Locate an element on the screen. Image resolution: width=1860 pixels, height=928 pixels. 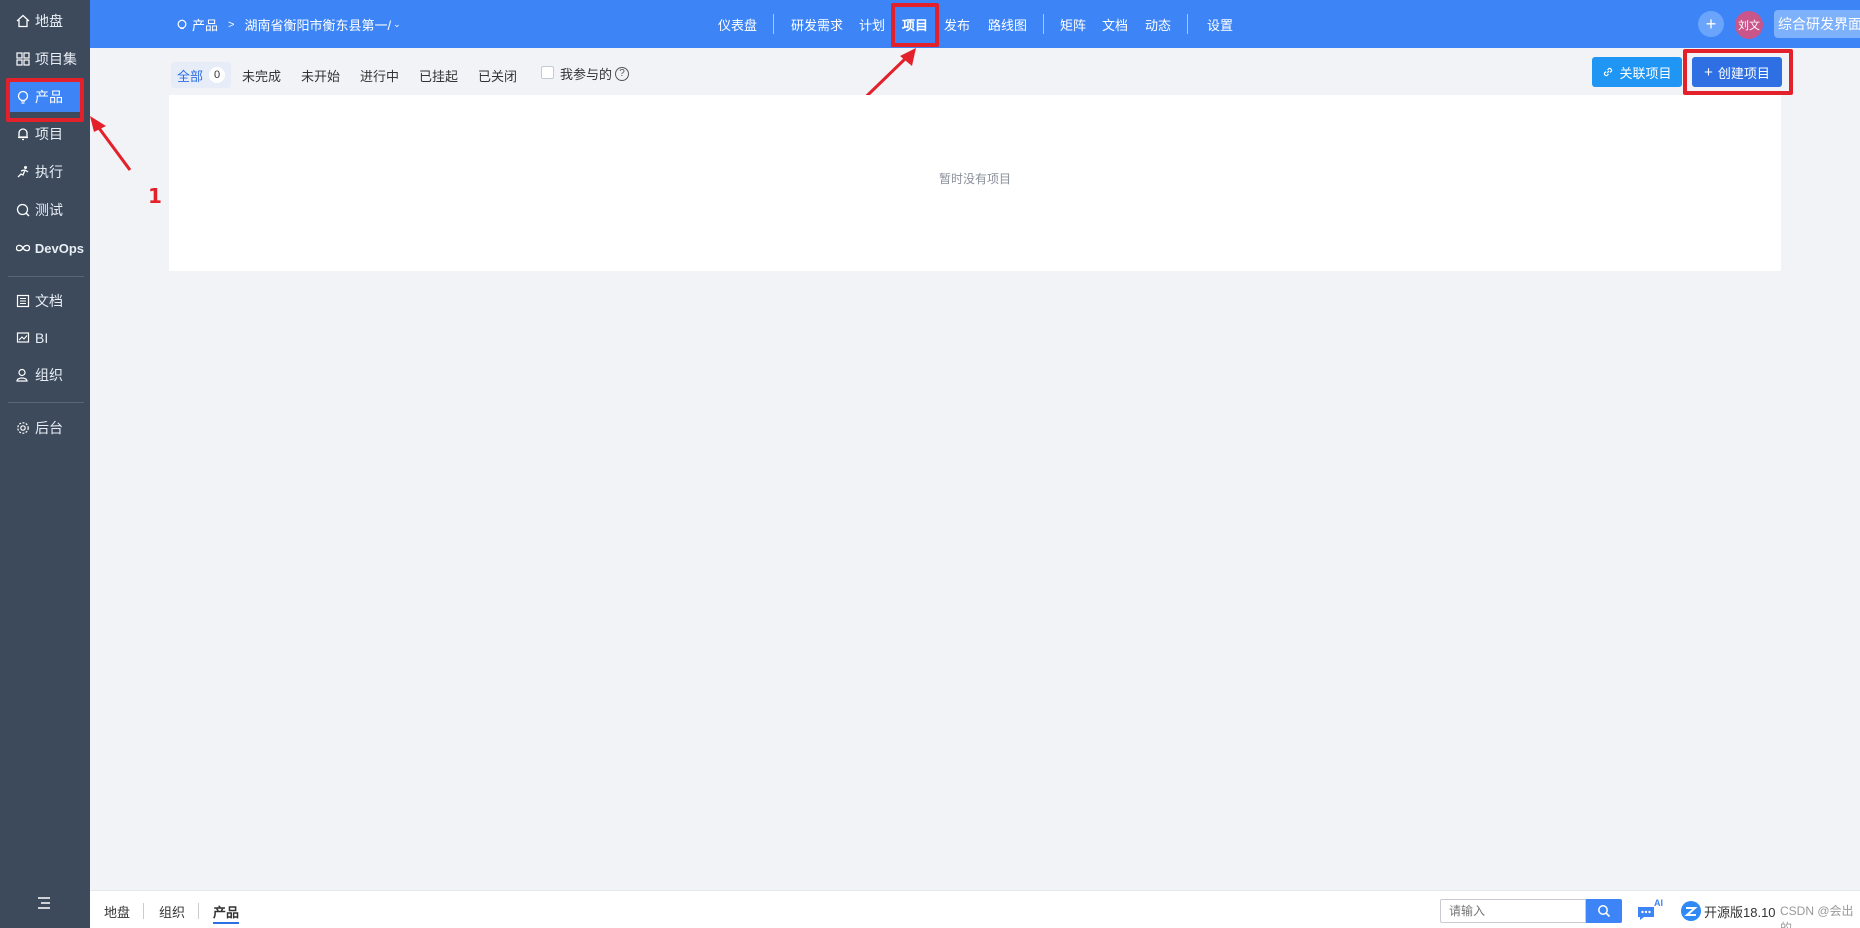
sidebar-item-bi: BI is located at coordinates (46, 338).